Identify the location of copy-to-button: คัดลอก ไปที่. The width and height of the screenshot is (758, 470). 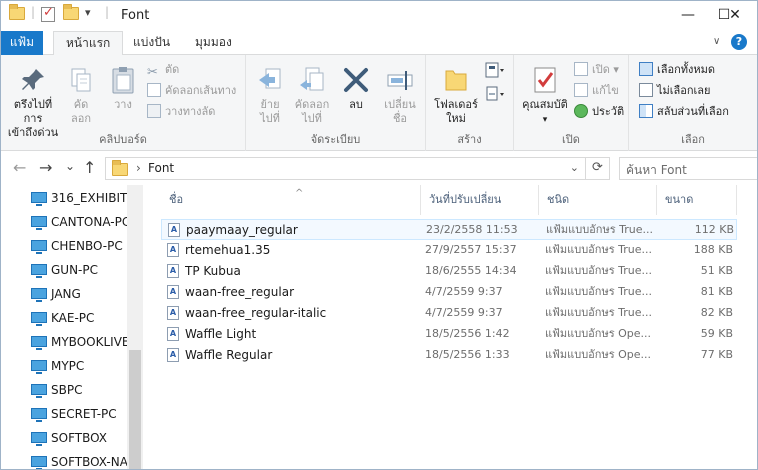
(312, 95).